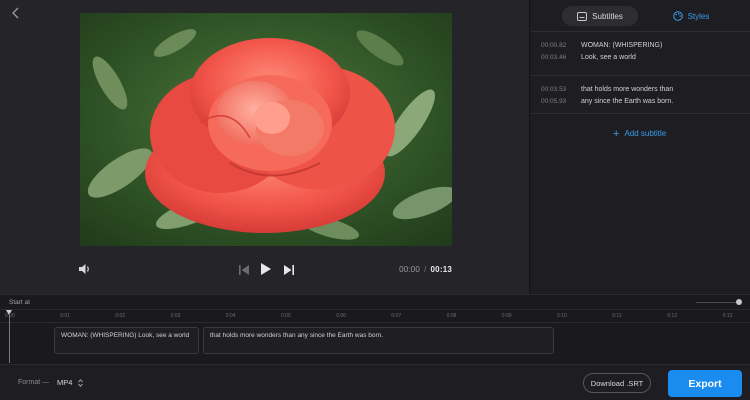  I want to click on tab-styles-label: Styles, so click(698, 16).